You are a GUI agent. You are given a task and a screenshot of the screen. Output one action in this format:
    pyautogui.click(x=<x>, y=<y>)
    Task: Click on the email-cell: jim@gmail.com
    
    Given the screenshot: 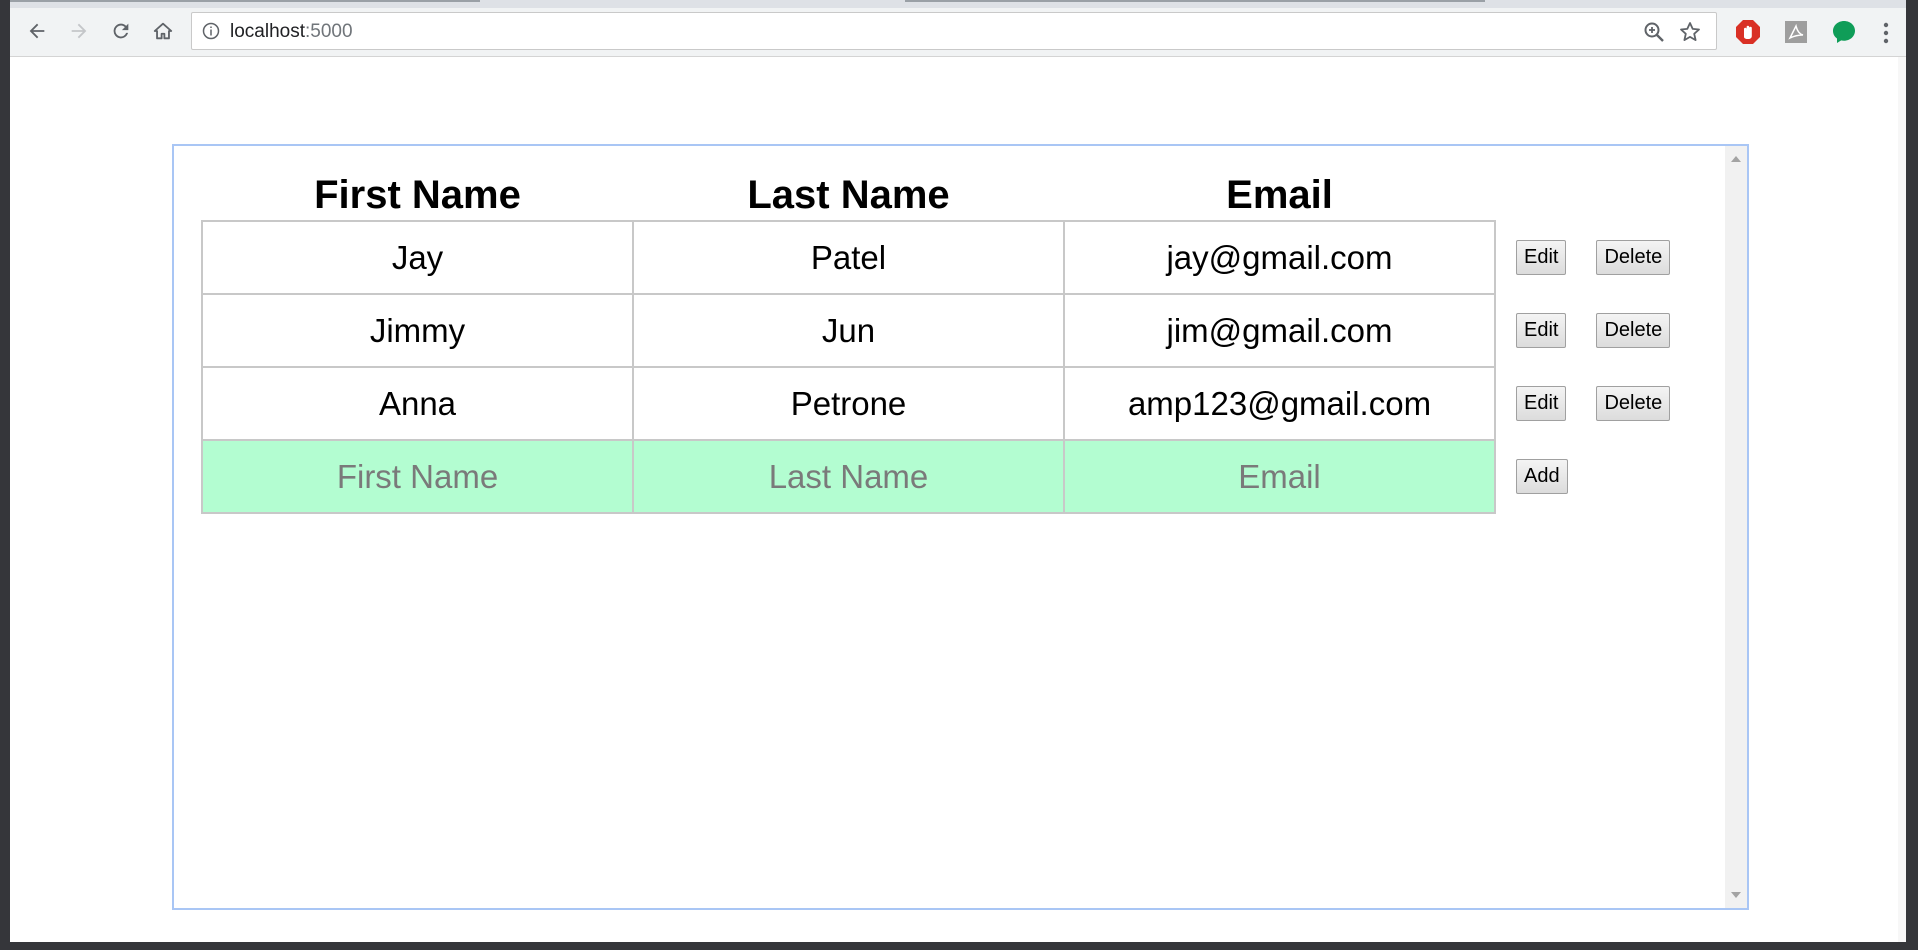 What is the action you would take?
    pyautogui.click(x=1279, y=330)
    